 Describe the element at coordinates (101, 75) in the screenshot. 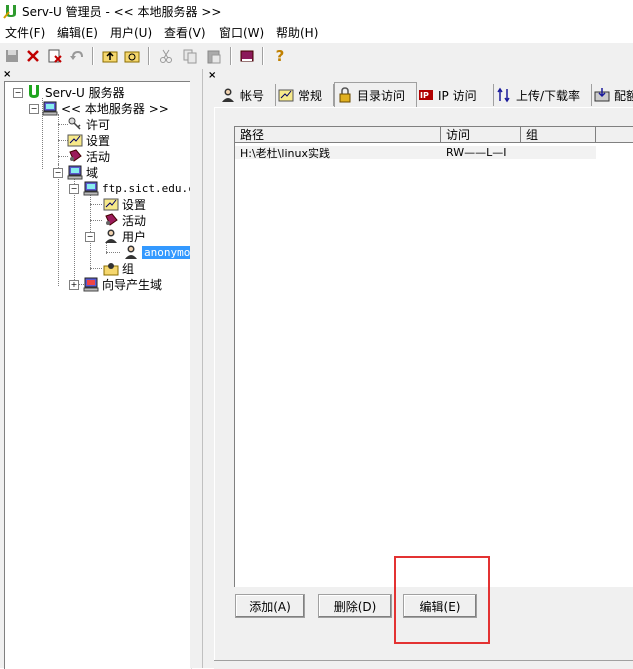

I see `tree-pane-header: ×` at that location.